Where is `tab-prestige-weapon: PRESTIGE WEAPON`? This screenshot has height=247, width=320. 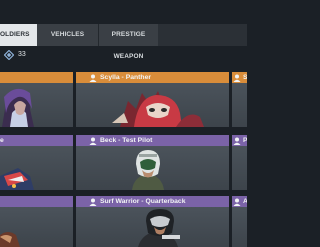 tab-prestige-weapon: PRESTIGE WEAPON is located at coordinates (128, 42).